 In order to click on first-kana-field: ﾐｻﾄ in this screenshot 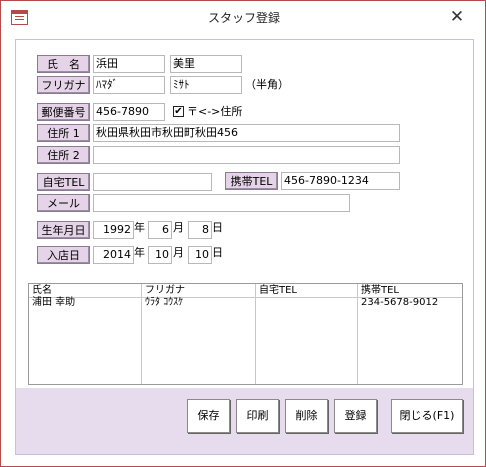, I will do `click(206, 85)`.